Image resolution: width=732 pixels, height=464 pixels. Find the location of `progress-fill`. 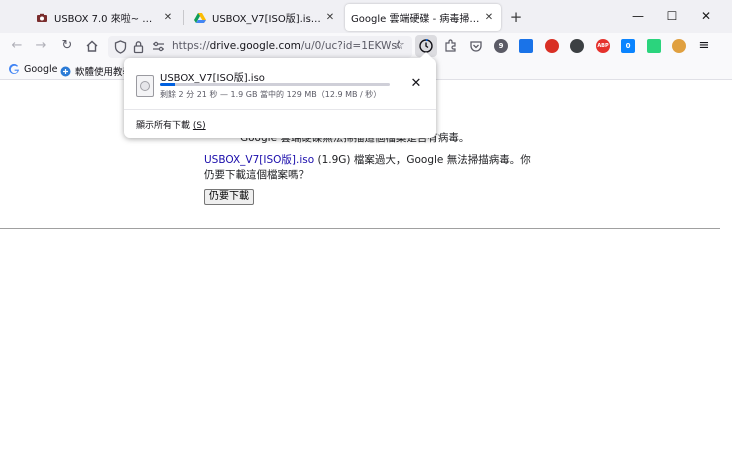

progress-fill is located at coordinates (167, 84).